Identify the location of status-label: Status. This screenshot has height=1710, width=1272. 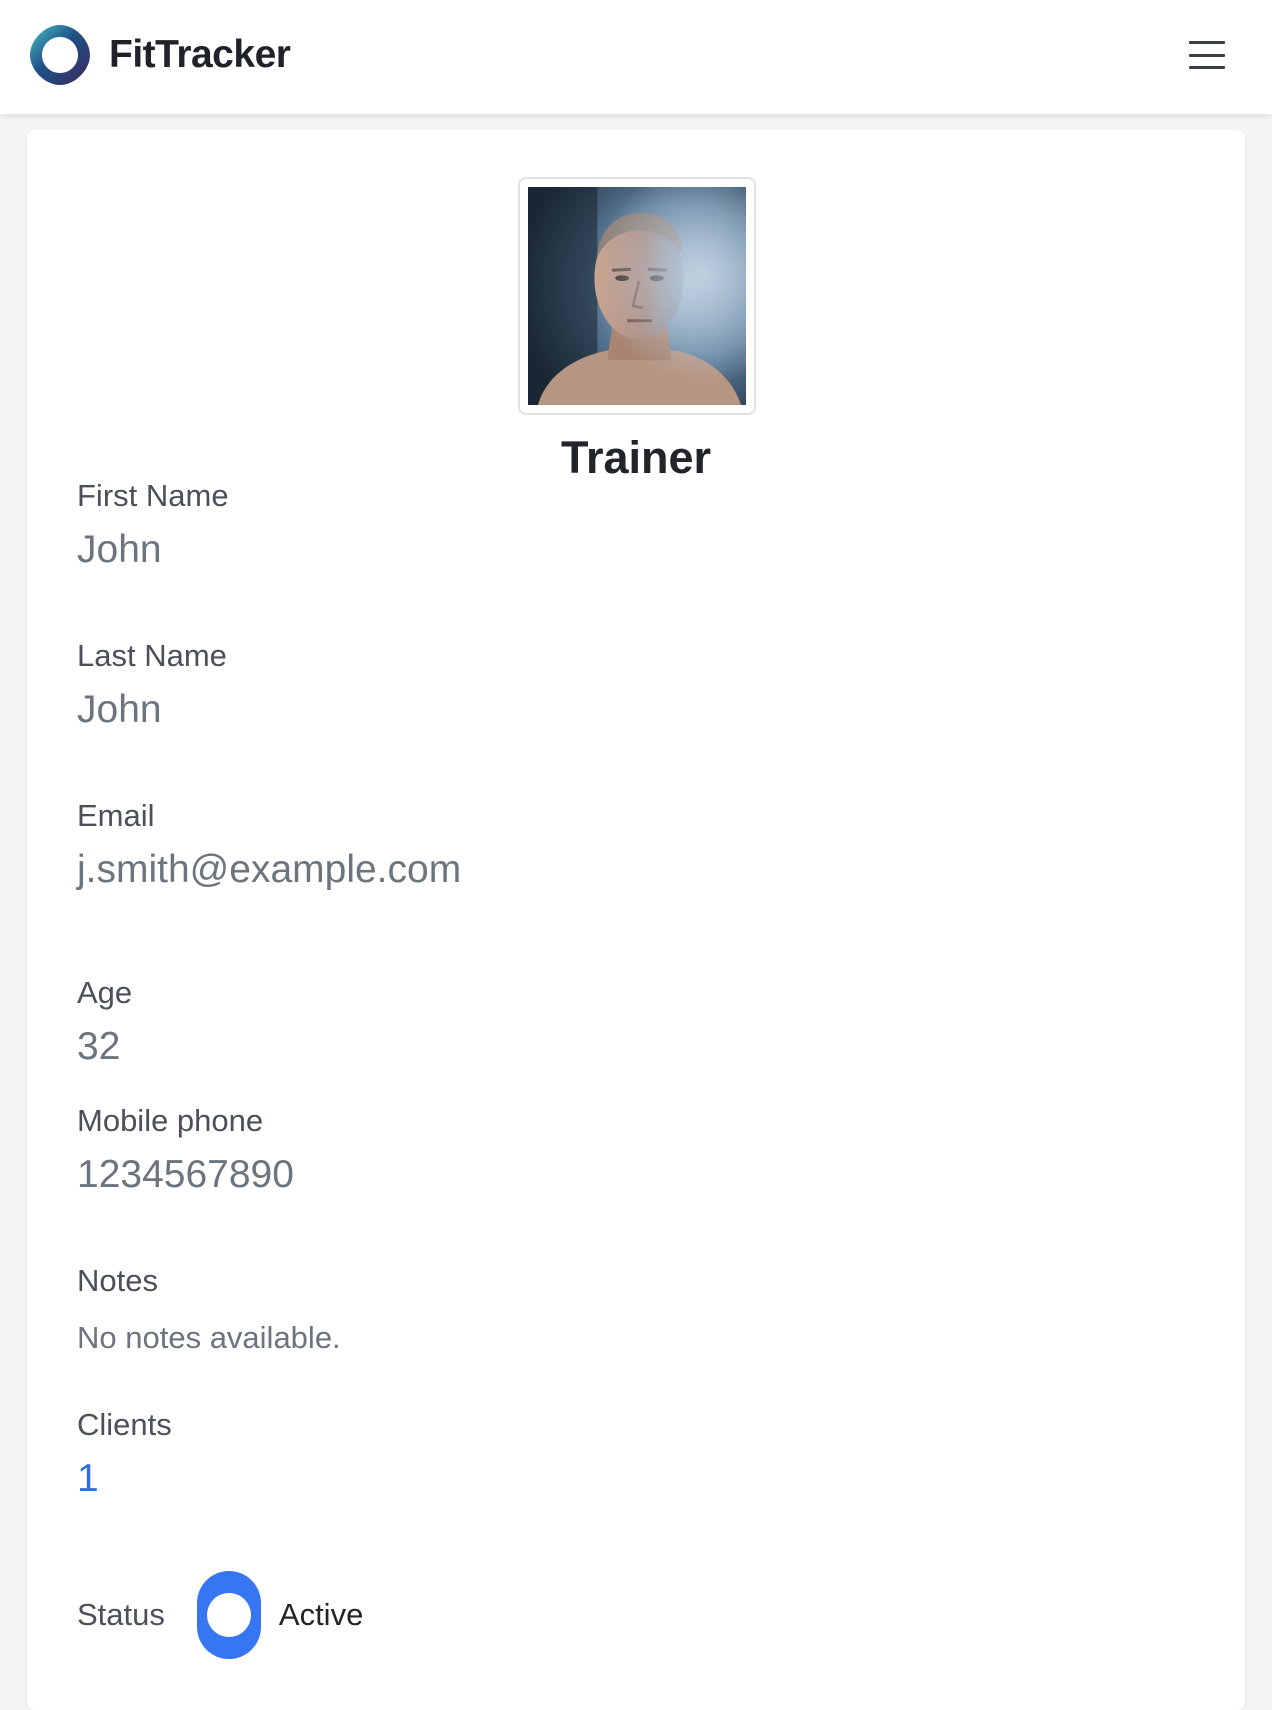
(121, 1614).